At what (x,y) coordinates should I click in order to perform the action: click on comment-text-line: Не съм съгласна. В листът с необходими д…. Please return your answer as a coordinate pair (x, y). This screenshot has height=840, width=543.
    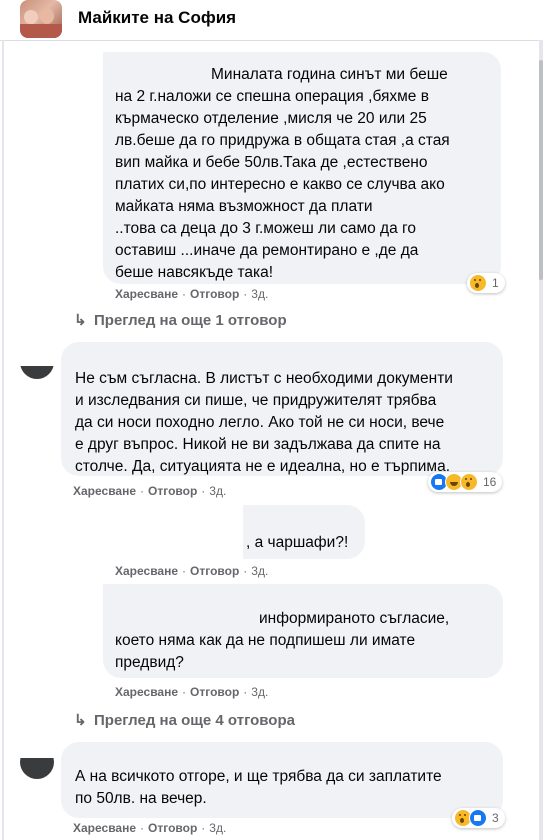
    Looking at the image, I should click on (264, 378).